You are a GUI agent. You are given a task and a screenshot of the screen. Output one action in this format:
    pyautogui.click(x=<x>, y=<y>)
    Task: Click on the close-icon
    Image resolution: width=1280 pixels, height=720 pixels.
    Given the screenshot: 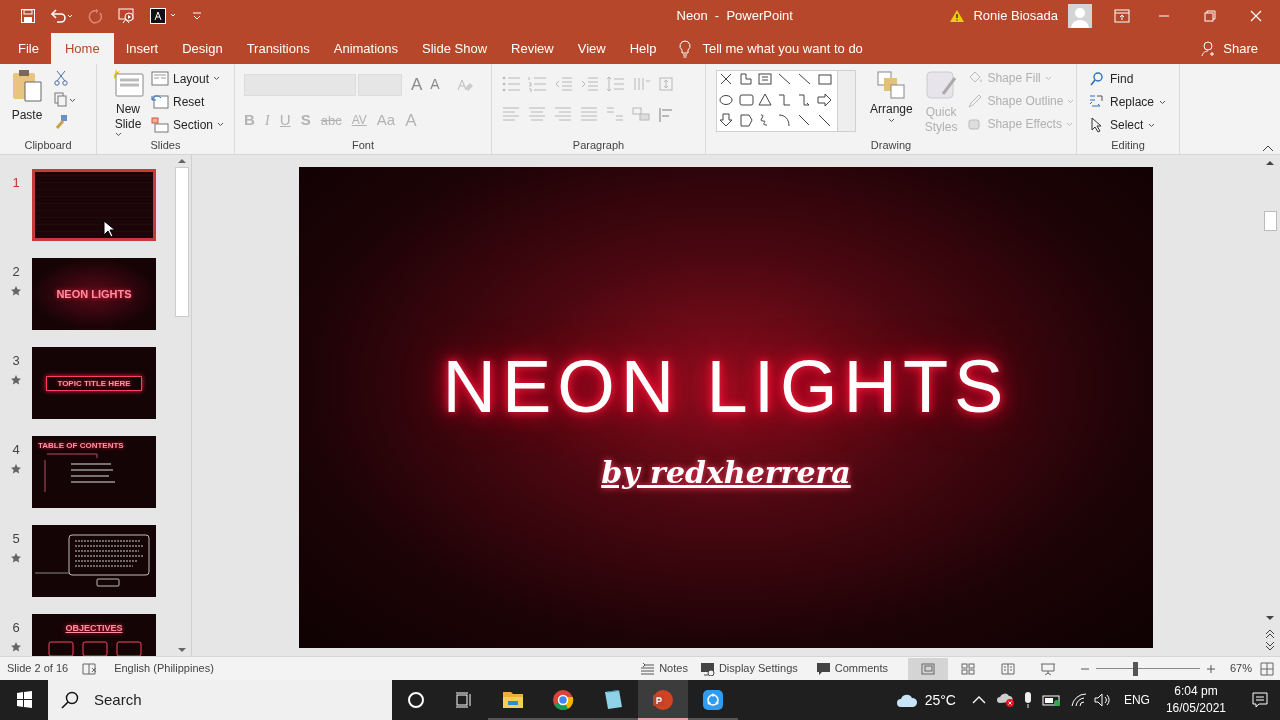 What is the action you would take?
    pyautogui.click(x=1256, y=16)
    